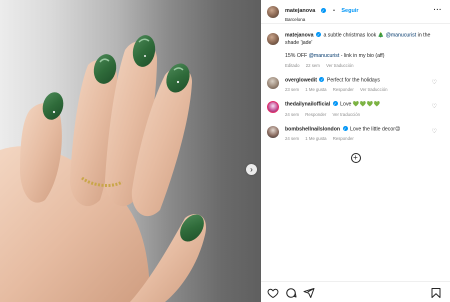  What do you see at coordinates (300, 11) in the screenshot?
I see `post-username: matejanova` at bounding box center [300, 11].